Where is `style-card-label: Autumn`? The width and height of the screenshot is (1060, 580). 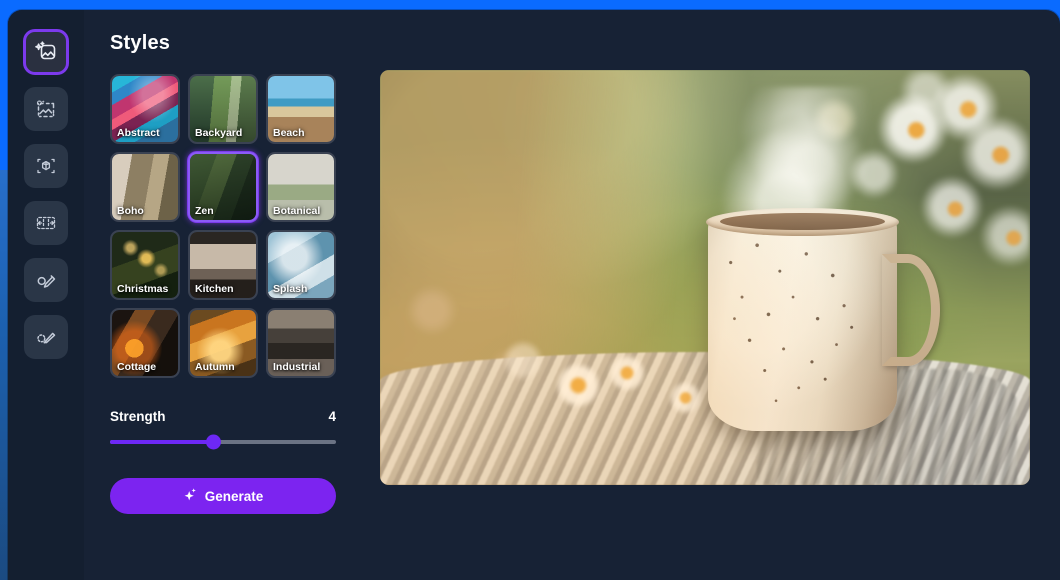 style-card-label: Autumn is located at coordinates (215, 367).